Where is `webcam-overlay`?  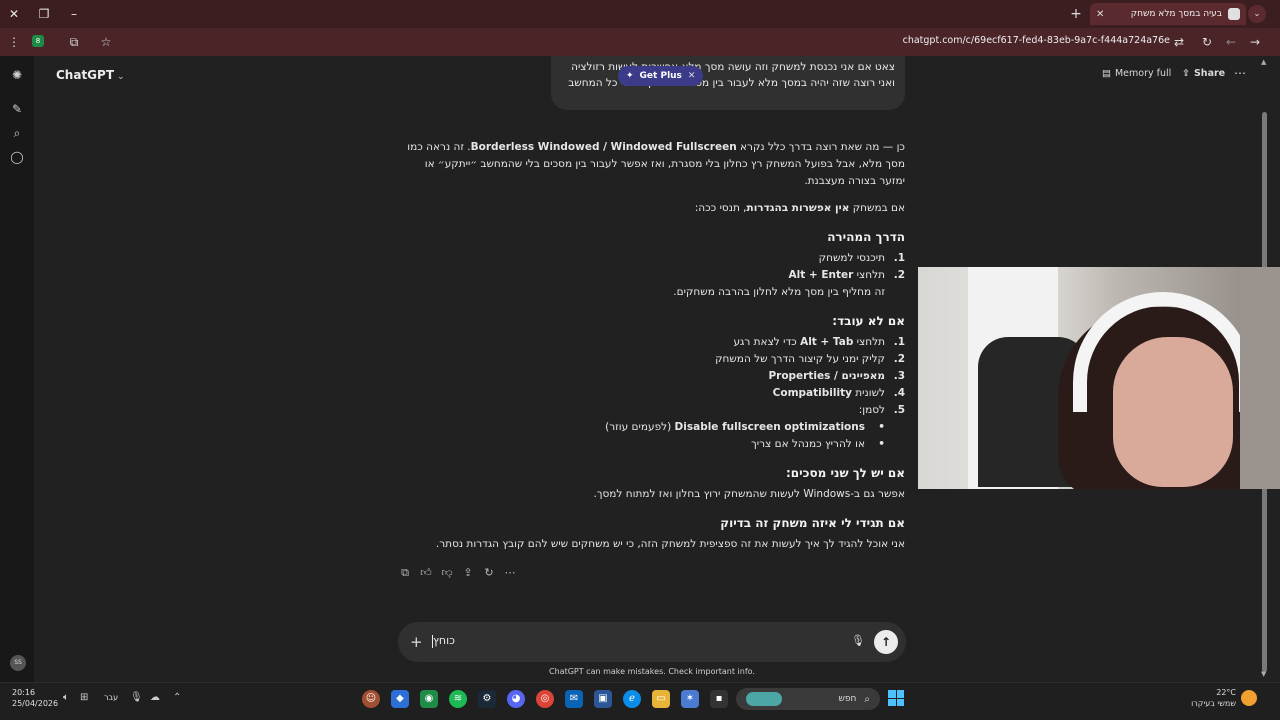 webcam-overlay is located at coordinates (1099, 378).